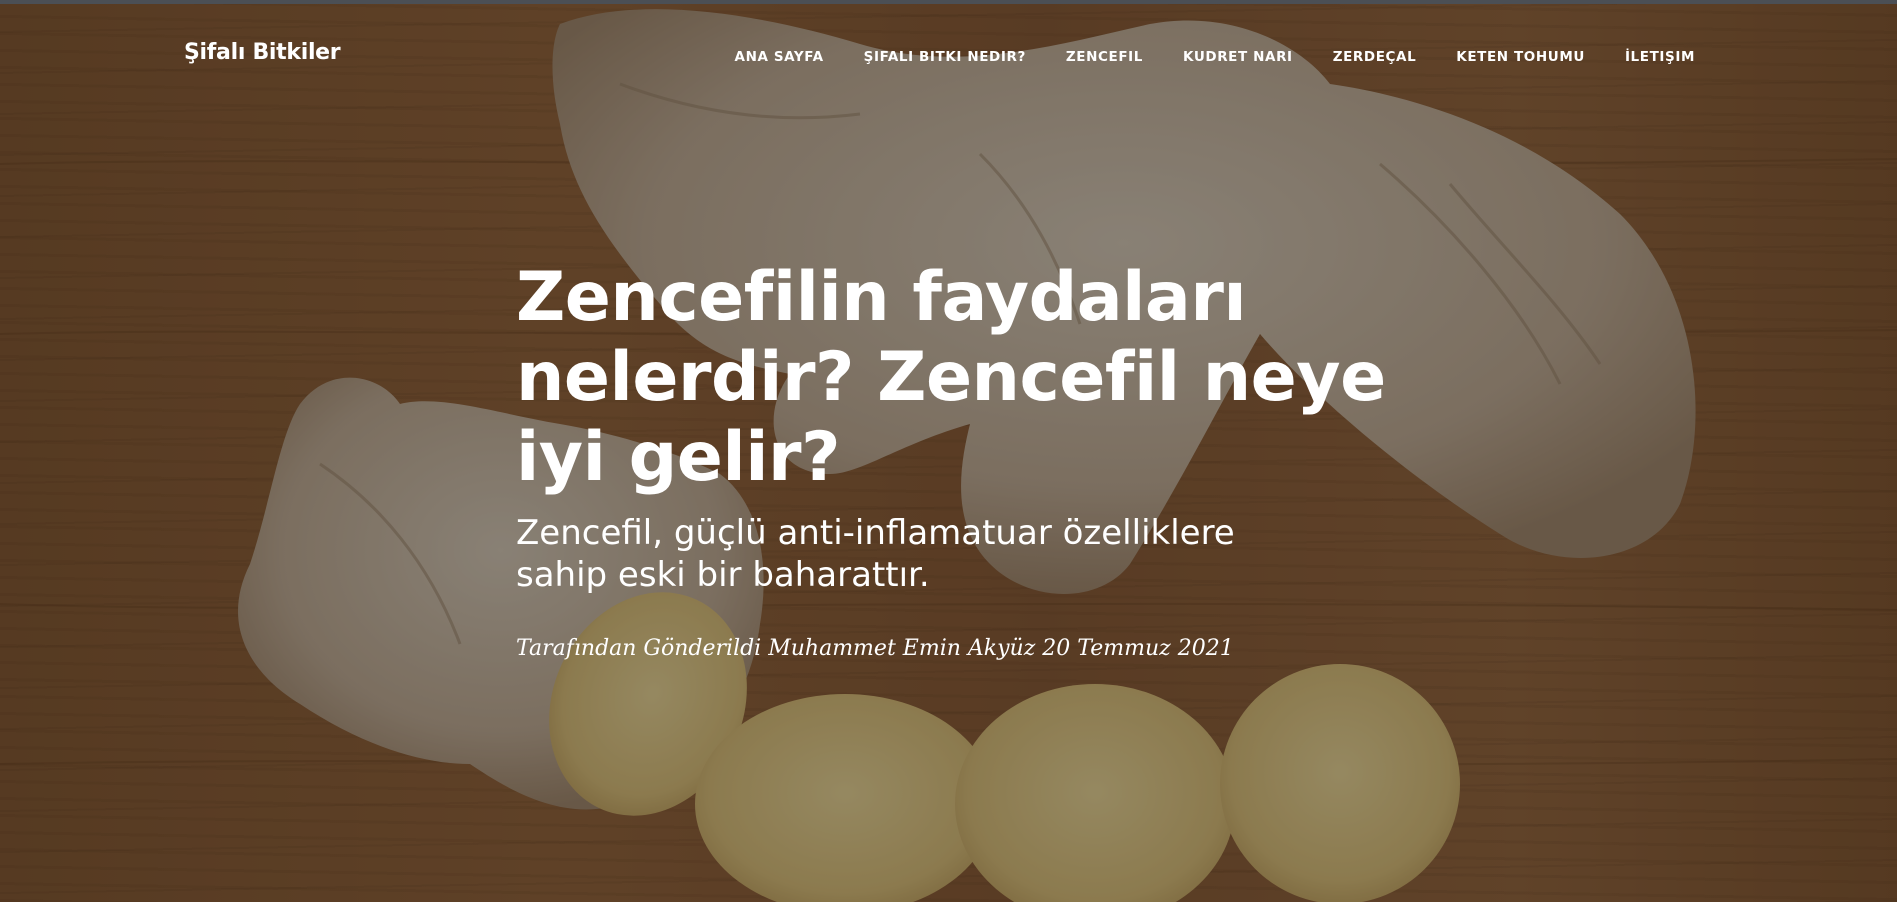  I want to click on nav-item-sifali-bitki-nedir: ŞIFALI BITKI NEDIR?, so click(945, 55).